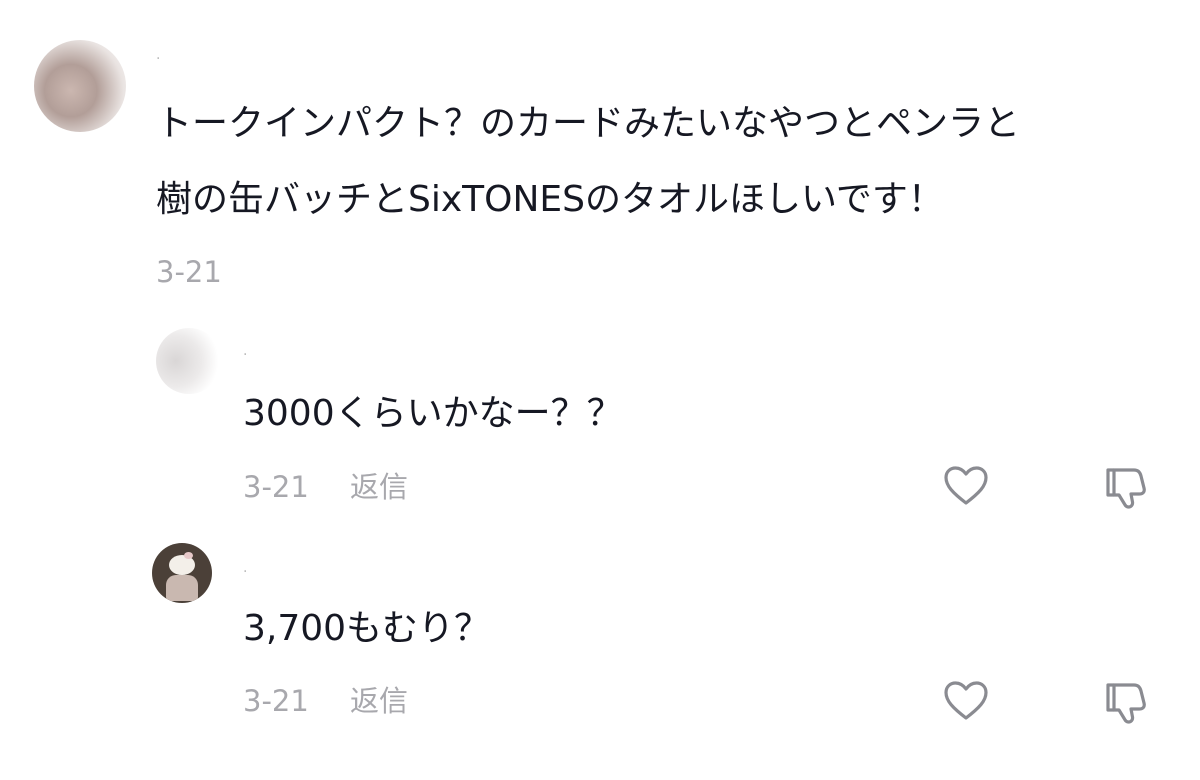 The image size is (1200, 780). Describe the element at coordinates (367, 628) in the screenshot. I see `reply-2-text: 3,700もむり？` at that location.